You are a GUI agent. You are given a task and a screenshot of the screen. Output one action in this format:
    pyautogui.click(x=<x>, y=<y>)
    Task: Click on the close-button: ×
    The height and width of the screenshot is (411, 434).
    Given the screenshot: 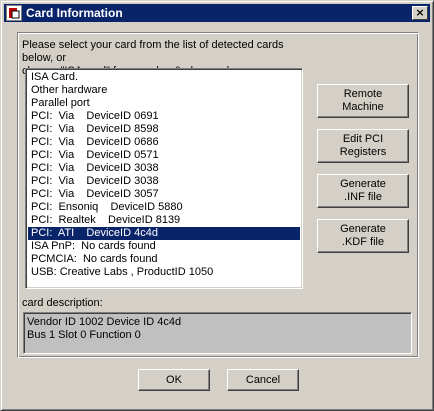 What is the action you would take?
    pyautogui.click(x=420, y=13)
    